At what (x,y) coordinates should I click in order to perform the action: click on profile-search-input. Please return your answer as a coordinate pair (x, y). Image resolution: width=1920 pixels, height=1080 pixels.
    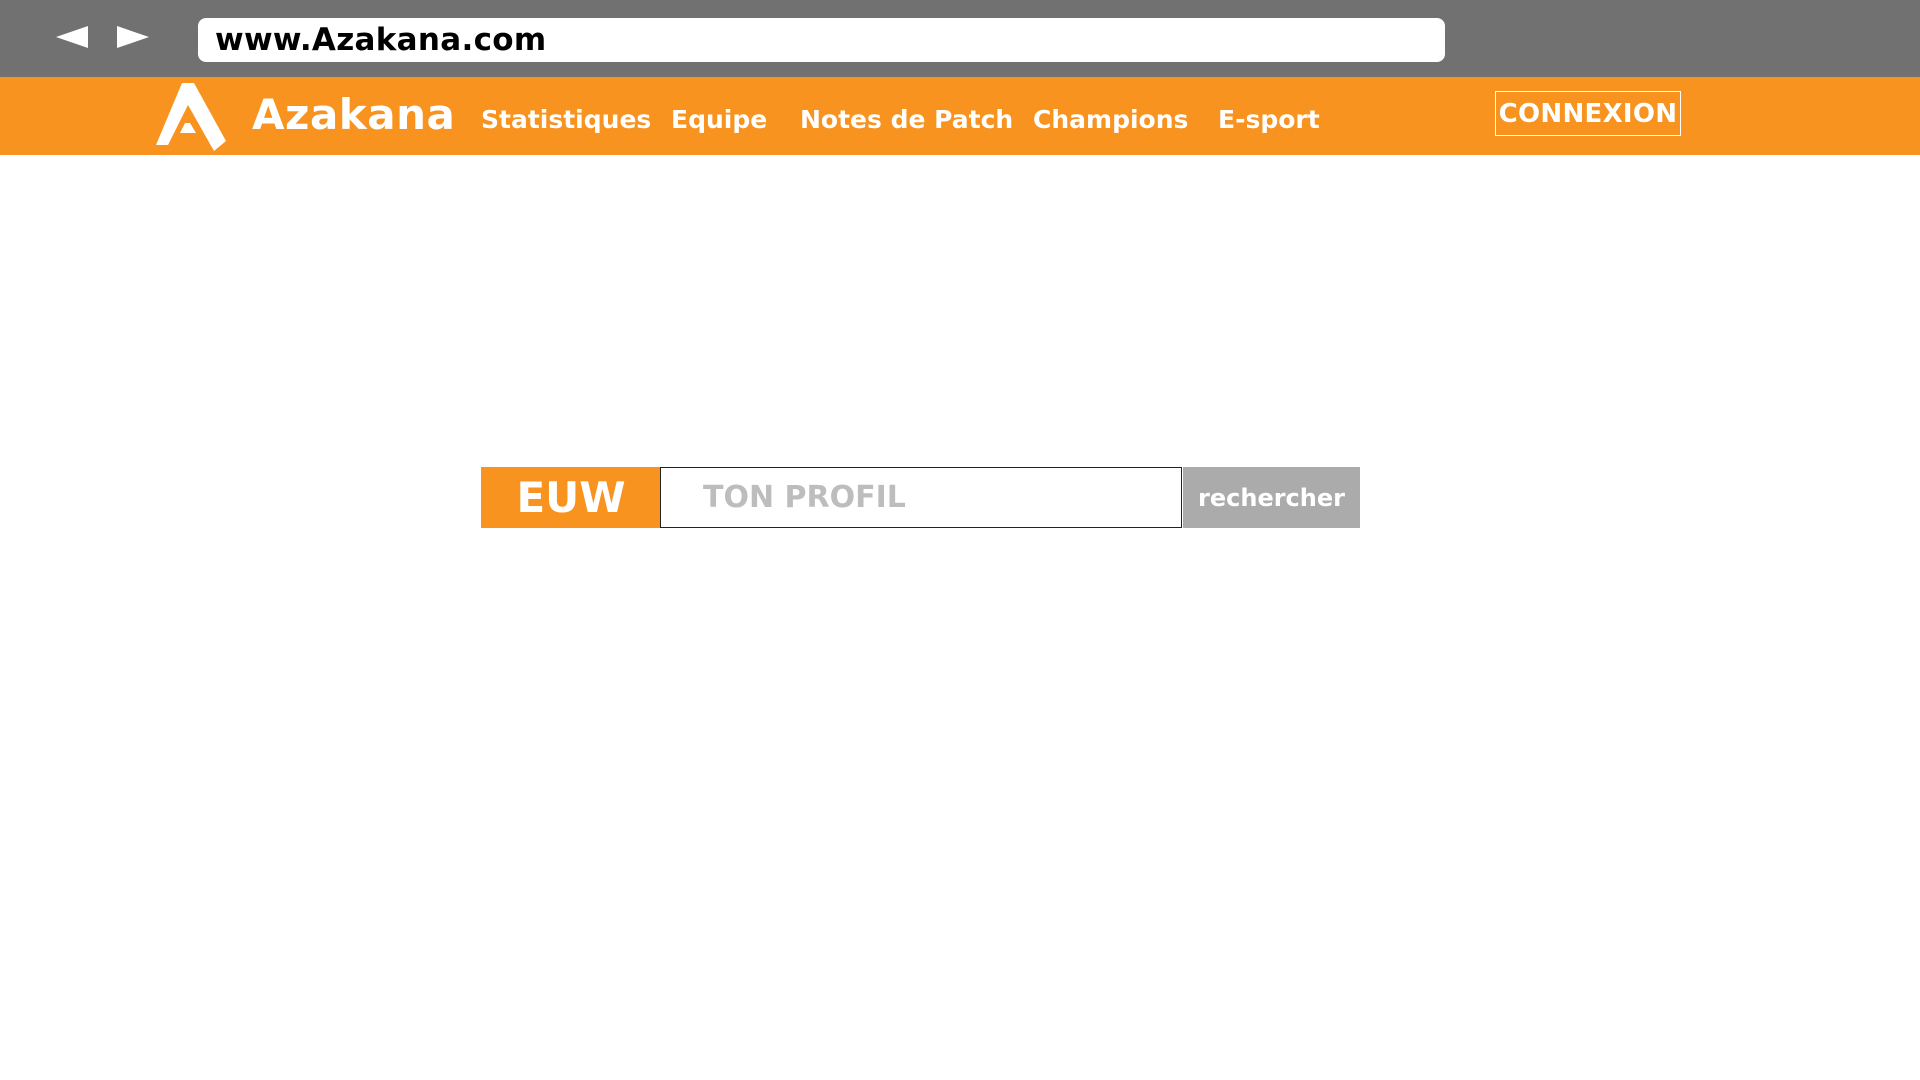
    Looking at the image, I should click on (921, 497).